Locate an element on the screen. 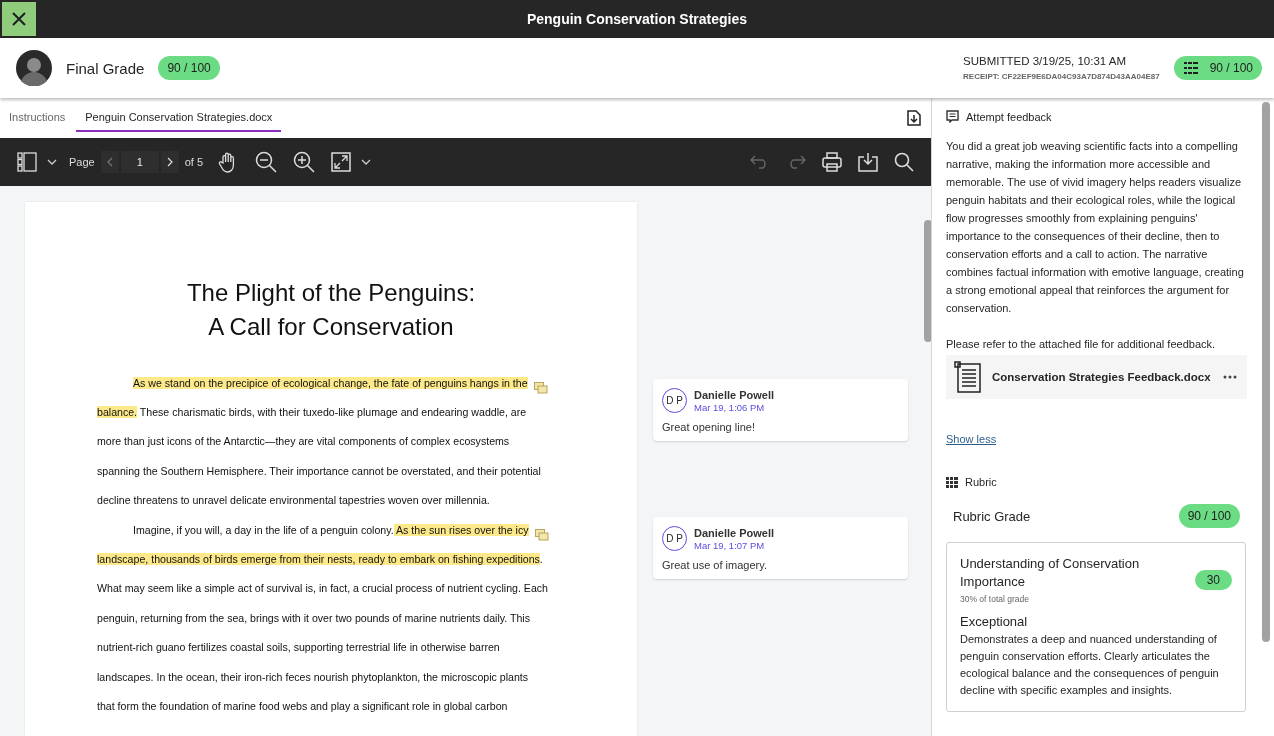 Image resolution: width=1274 pixels, height=736 pixels. zoom-in-icon is located at coordinates (304, 162).